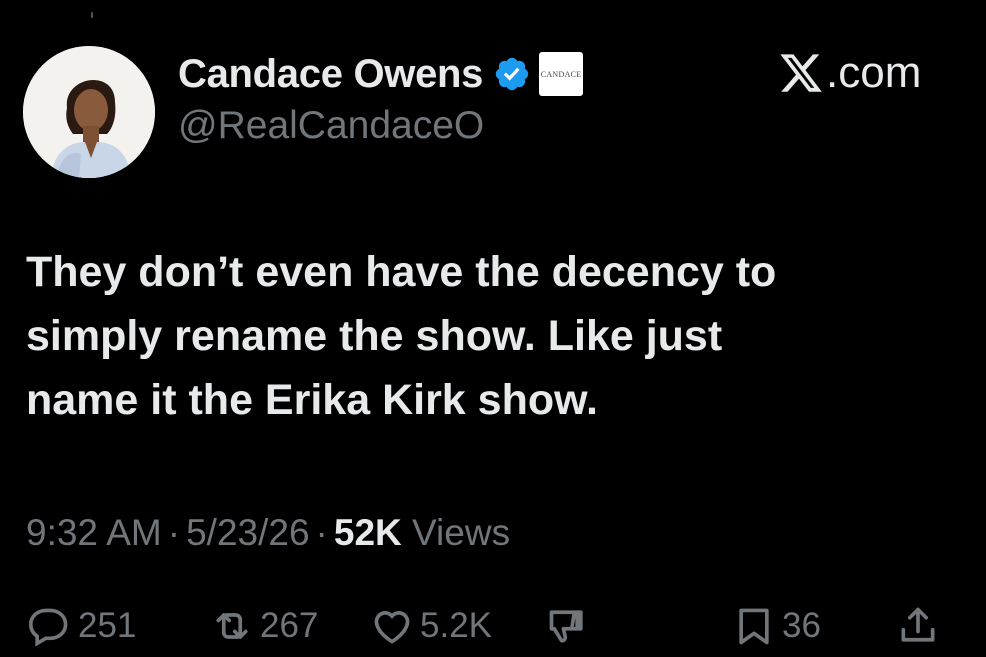 The width and height of the screenshot is (986, 657). I want to click on share-button, so click(921, 626).